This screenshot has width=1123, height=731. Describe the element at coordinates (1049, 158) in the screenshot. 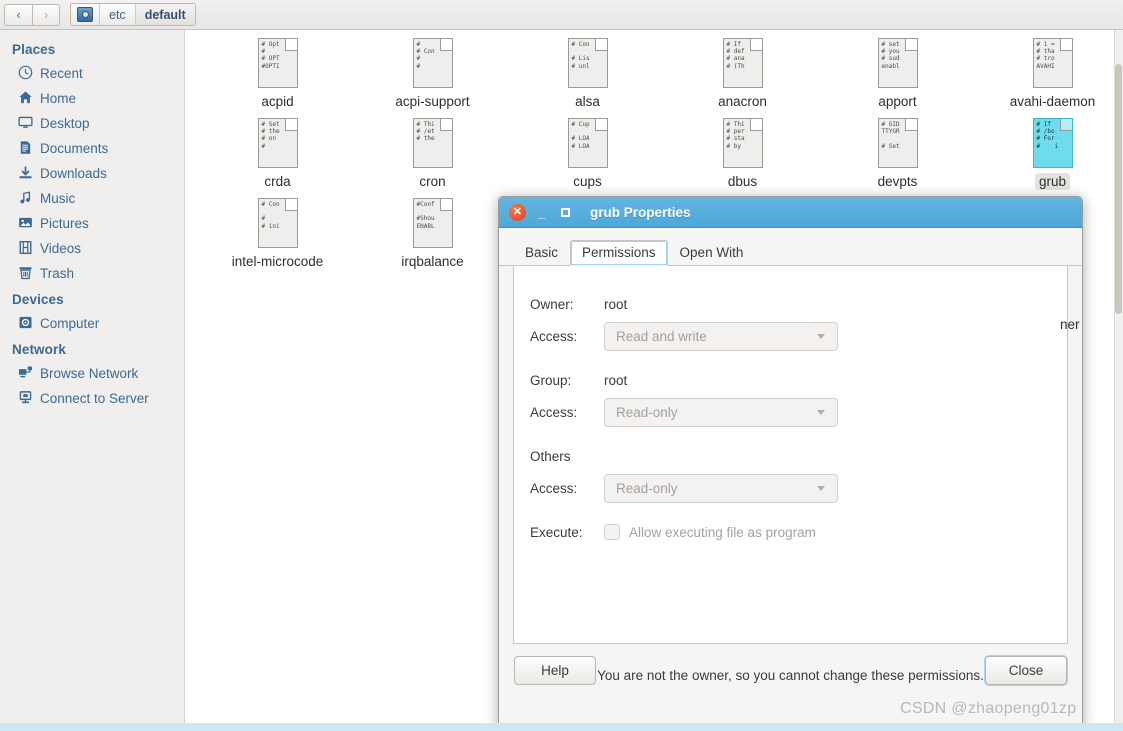

I see `file-item: # If # /bo # For # i grub` at that location.